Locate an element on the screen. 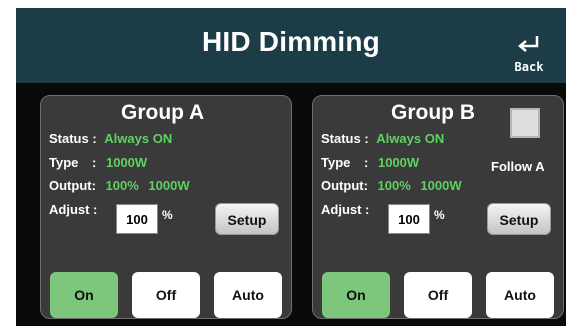 The width and height of the screenshot is (575, 327). group-a-off-button: Off is located at coordinates (166, 295).